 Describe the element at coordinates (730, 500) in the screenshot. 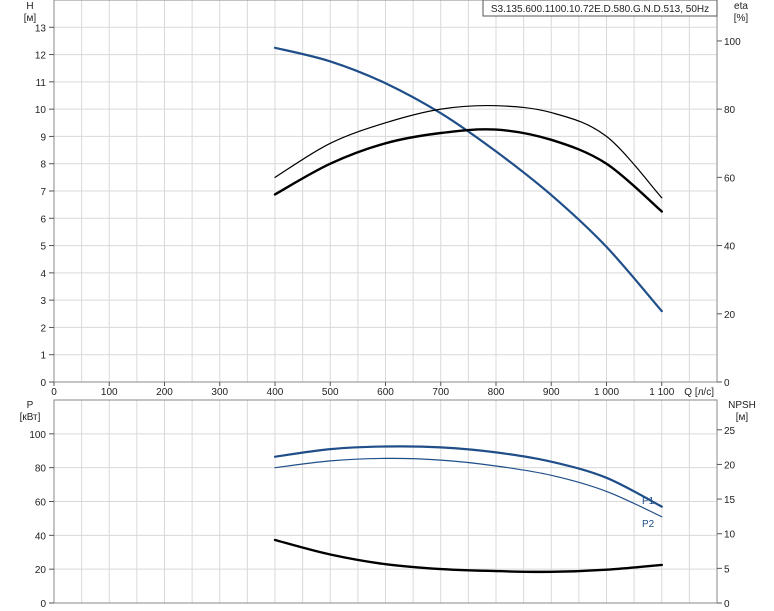

I see `bottom-right-tick-label: 15` at that location.